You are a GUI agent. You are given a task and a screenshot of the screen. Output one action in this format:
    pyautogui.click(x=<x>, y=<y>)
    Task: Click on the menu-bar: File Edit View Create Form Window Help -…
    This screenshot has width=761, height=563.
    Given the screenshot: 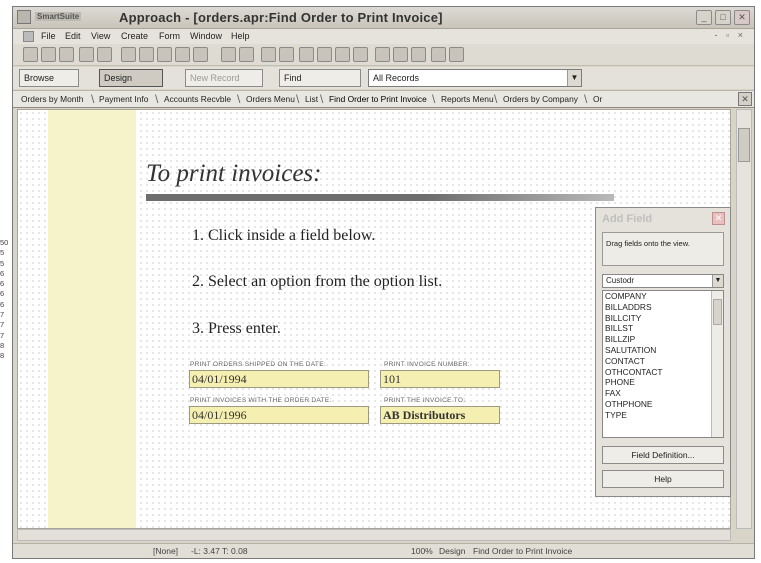 What is the action you would take?
    pyautogui.click(x=383, y=36)
    